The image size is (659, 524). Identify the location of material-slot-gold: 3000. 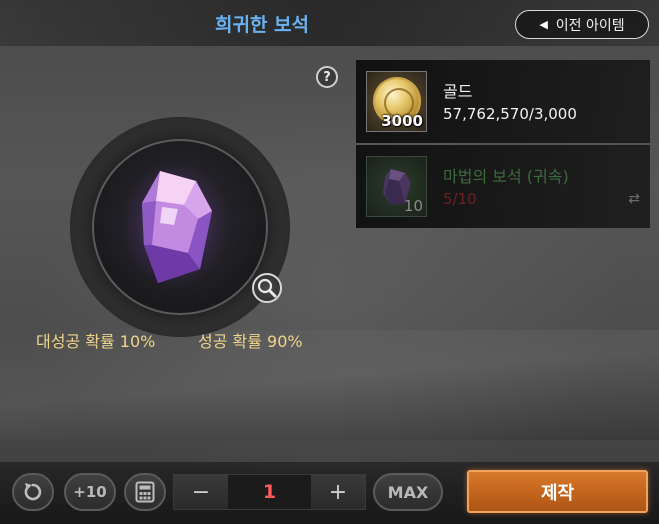
(396, 101).